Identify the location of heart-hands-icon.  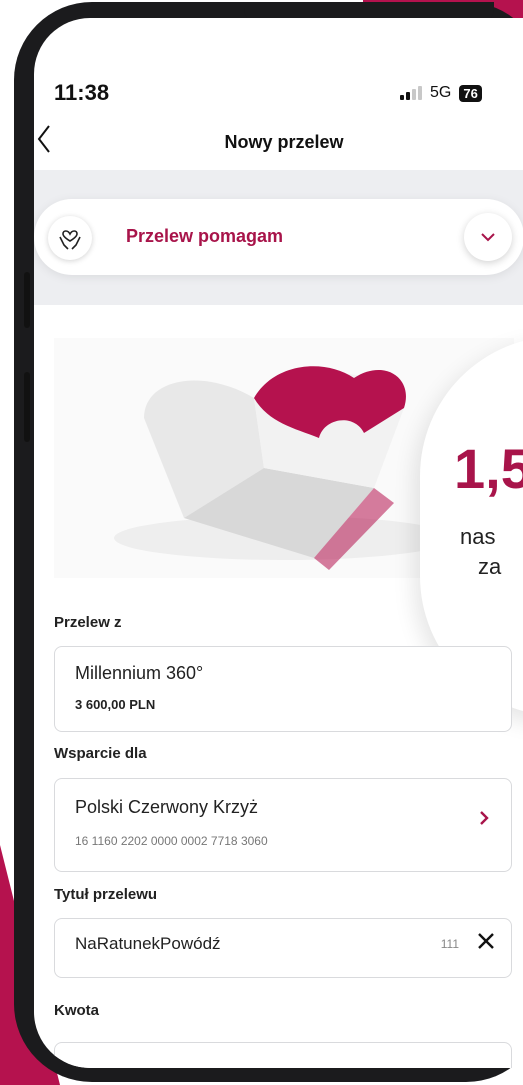
(70, 238).